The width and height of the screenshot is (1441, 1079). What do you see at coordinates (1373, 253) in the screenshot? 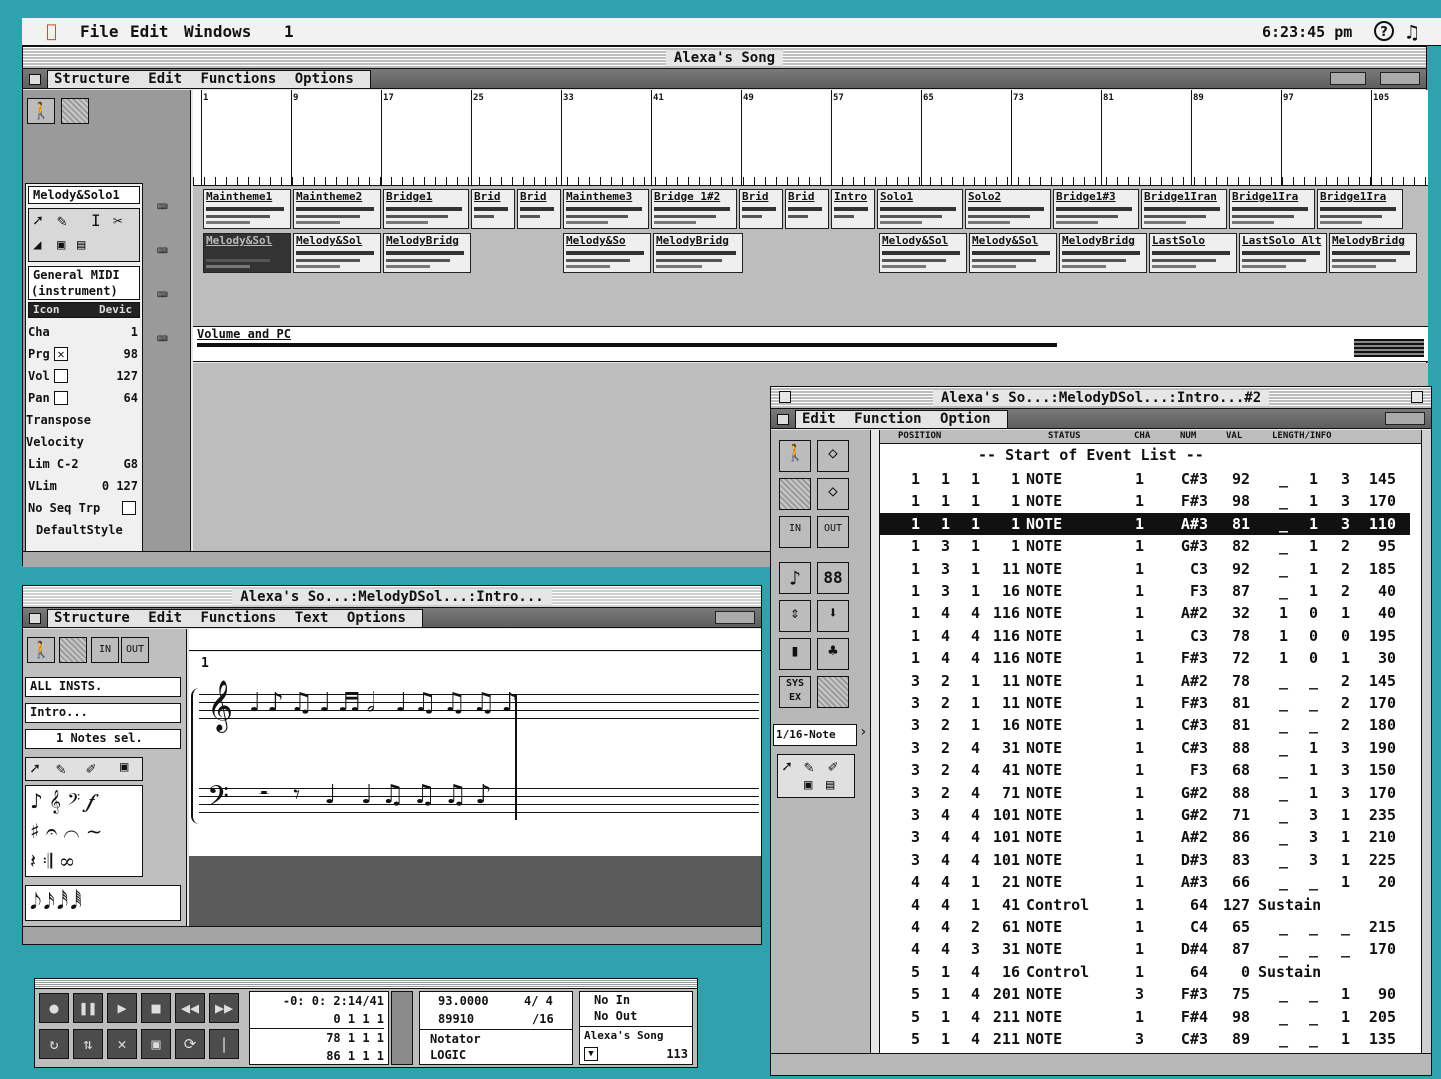
I see `region-track2: MelodyBridg` at bounding box center [1373, 253].